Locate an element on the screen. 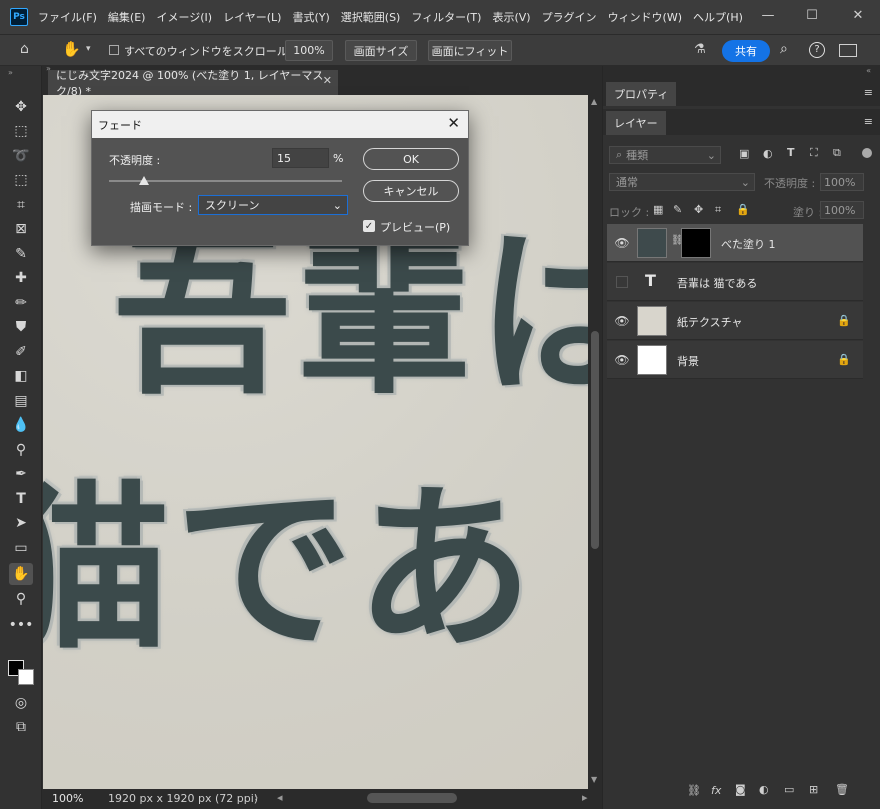  lock-transparent-icon: ▦ is located at coordinates (658, 209).